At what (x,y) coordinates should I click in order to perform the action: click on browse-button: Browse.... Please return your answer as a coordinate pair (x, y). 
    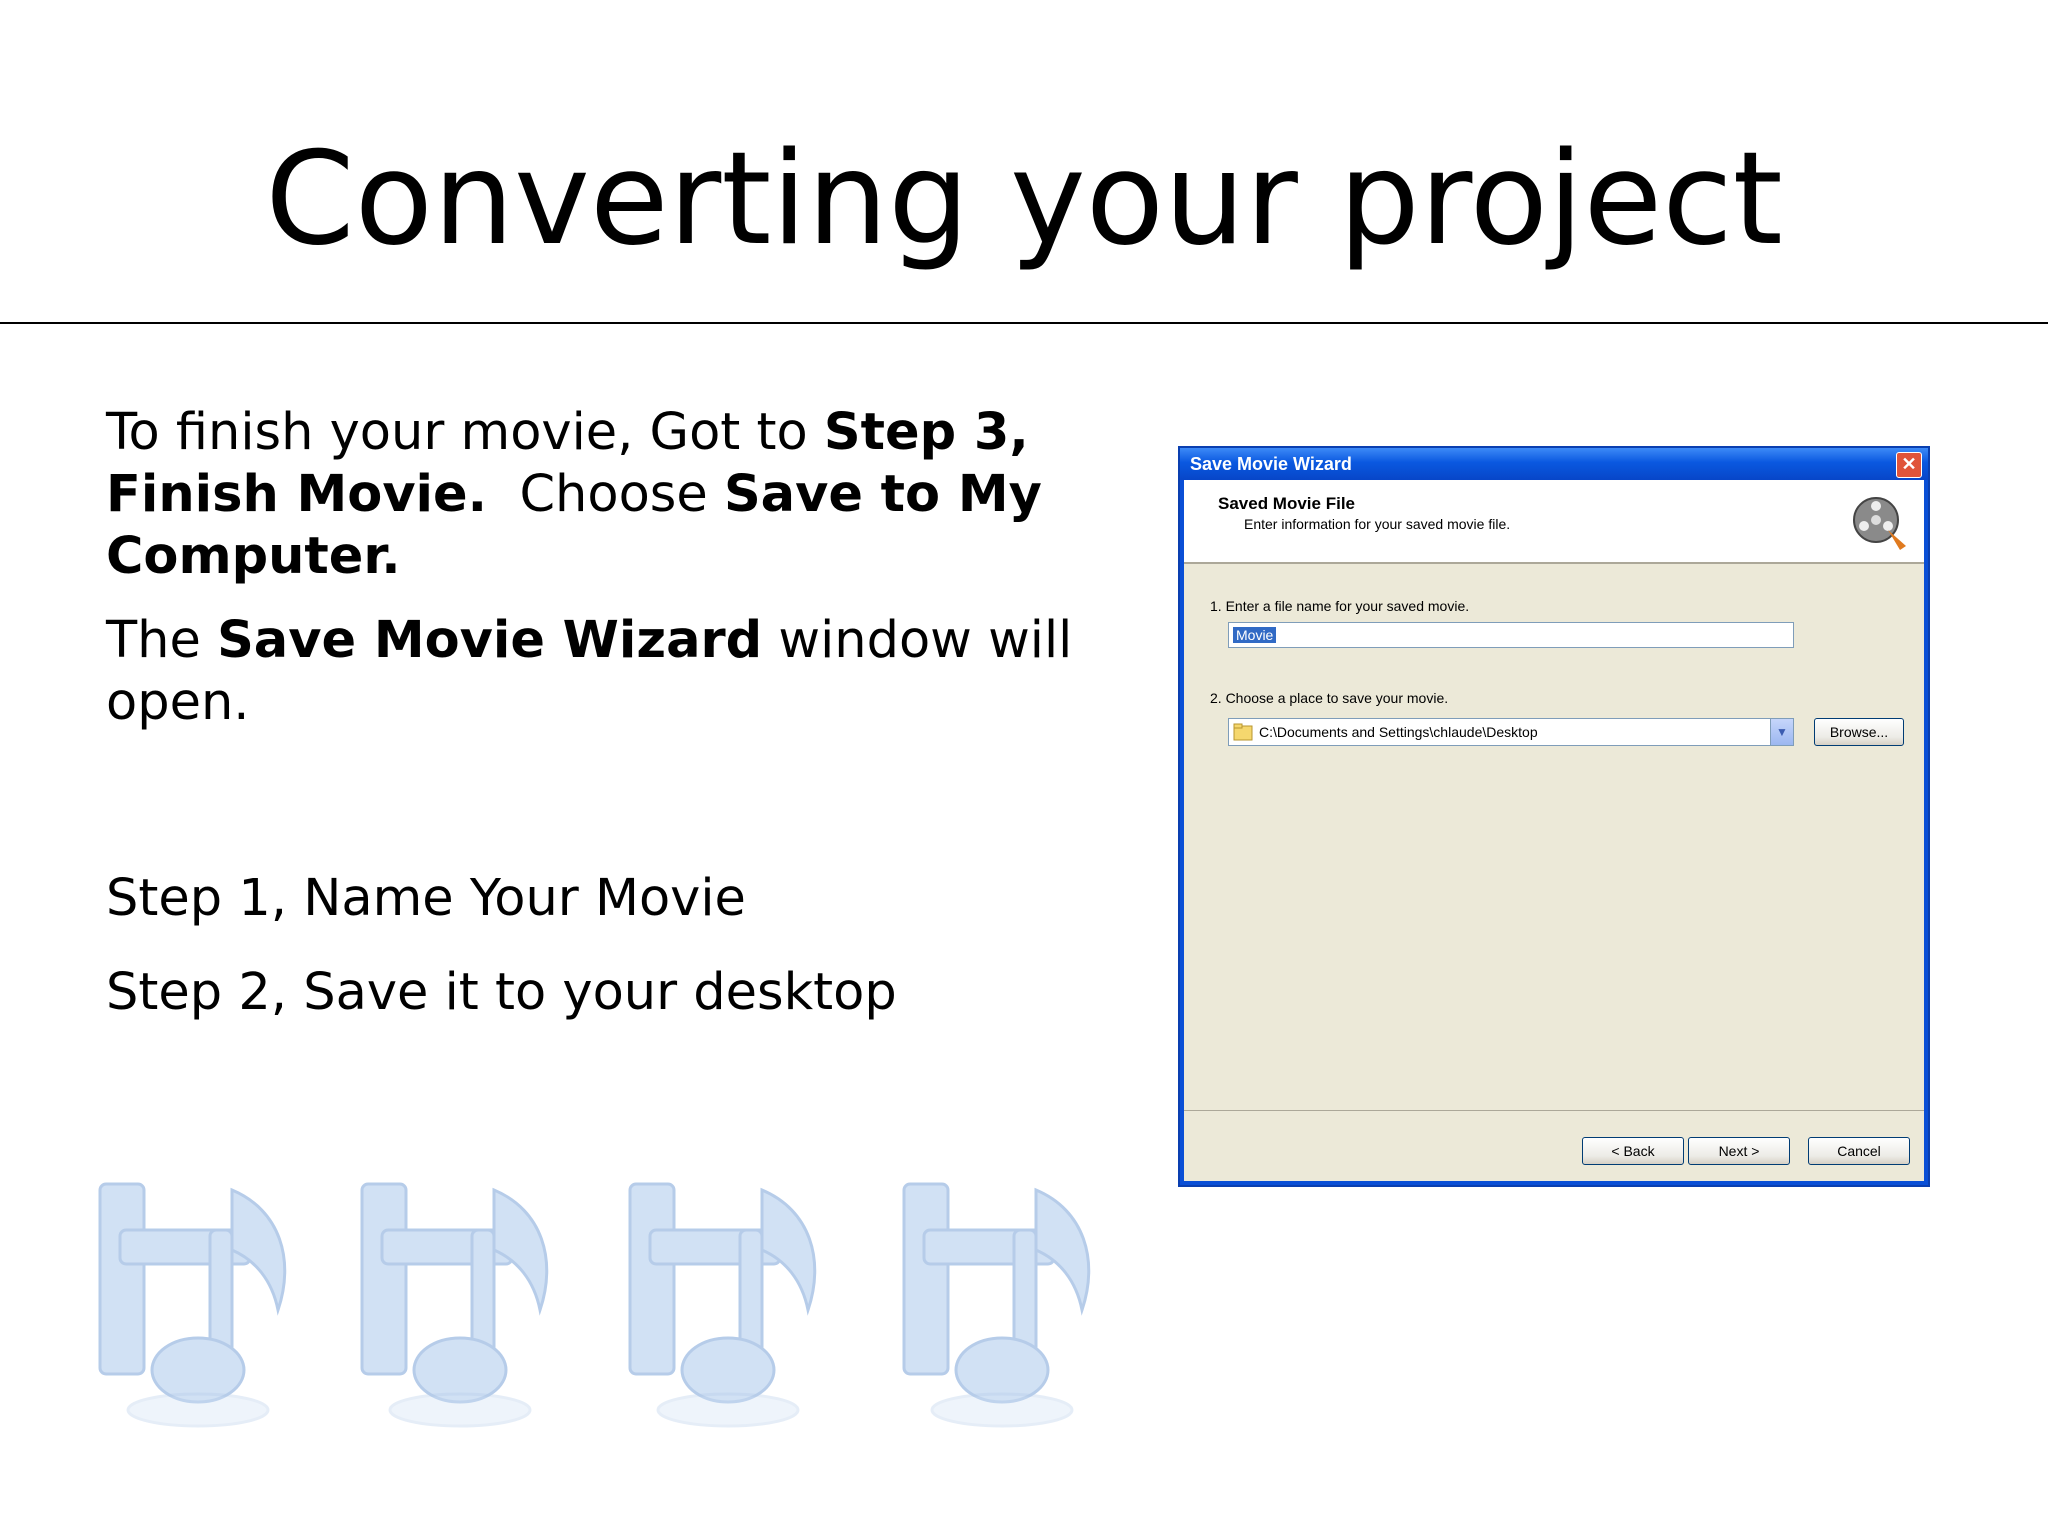
    Looking at the image, I should click on (1859, 732).